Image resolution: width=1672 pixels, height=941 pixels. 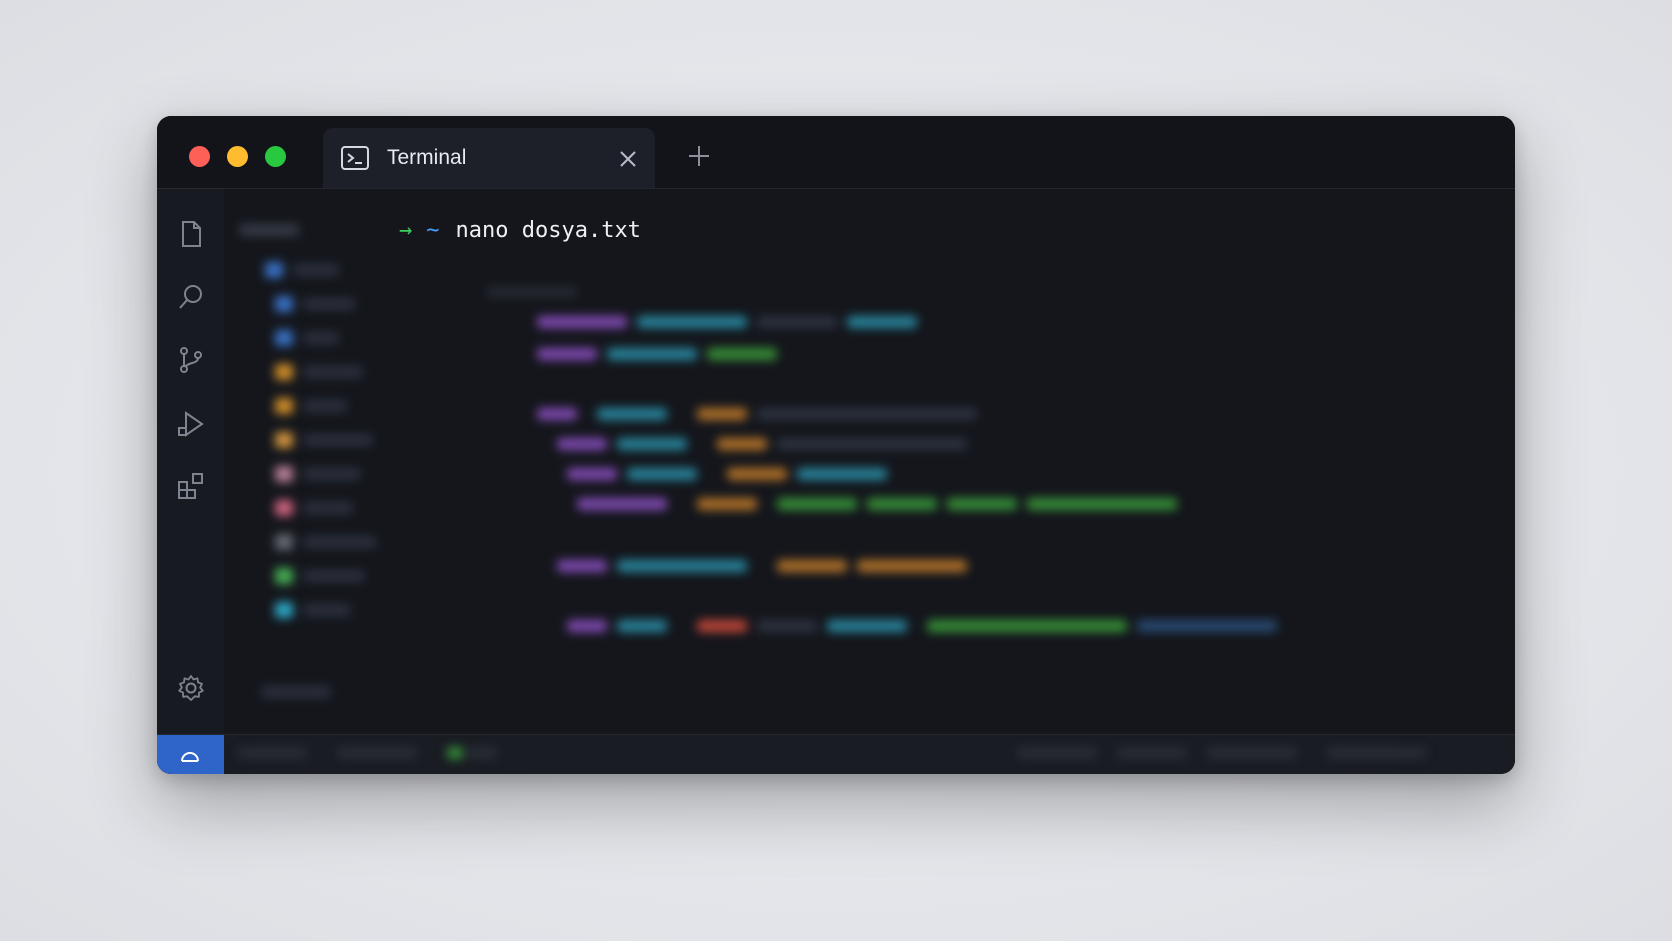 What do you see at coordinates (548, 230) in the screenshot?
I see `command-text: nano dosya.txt` at bounding box center [548, 230].